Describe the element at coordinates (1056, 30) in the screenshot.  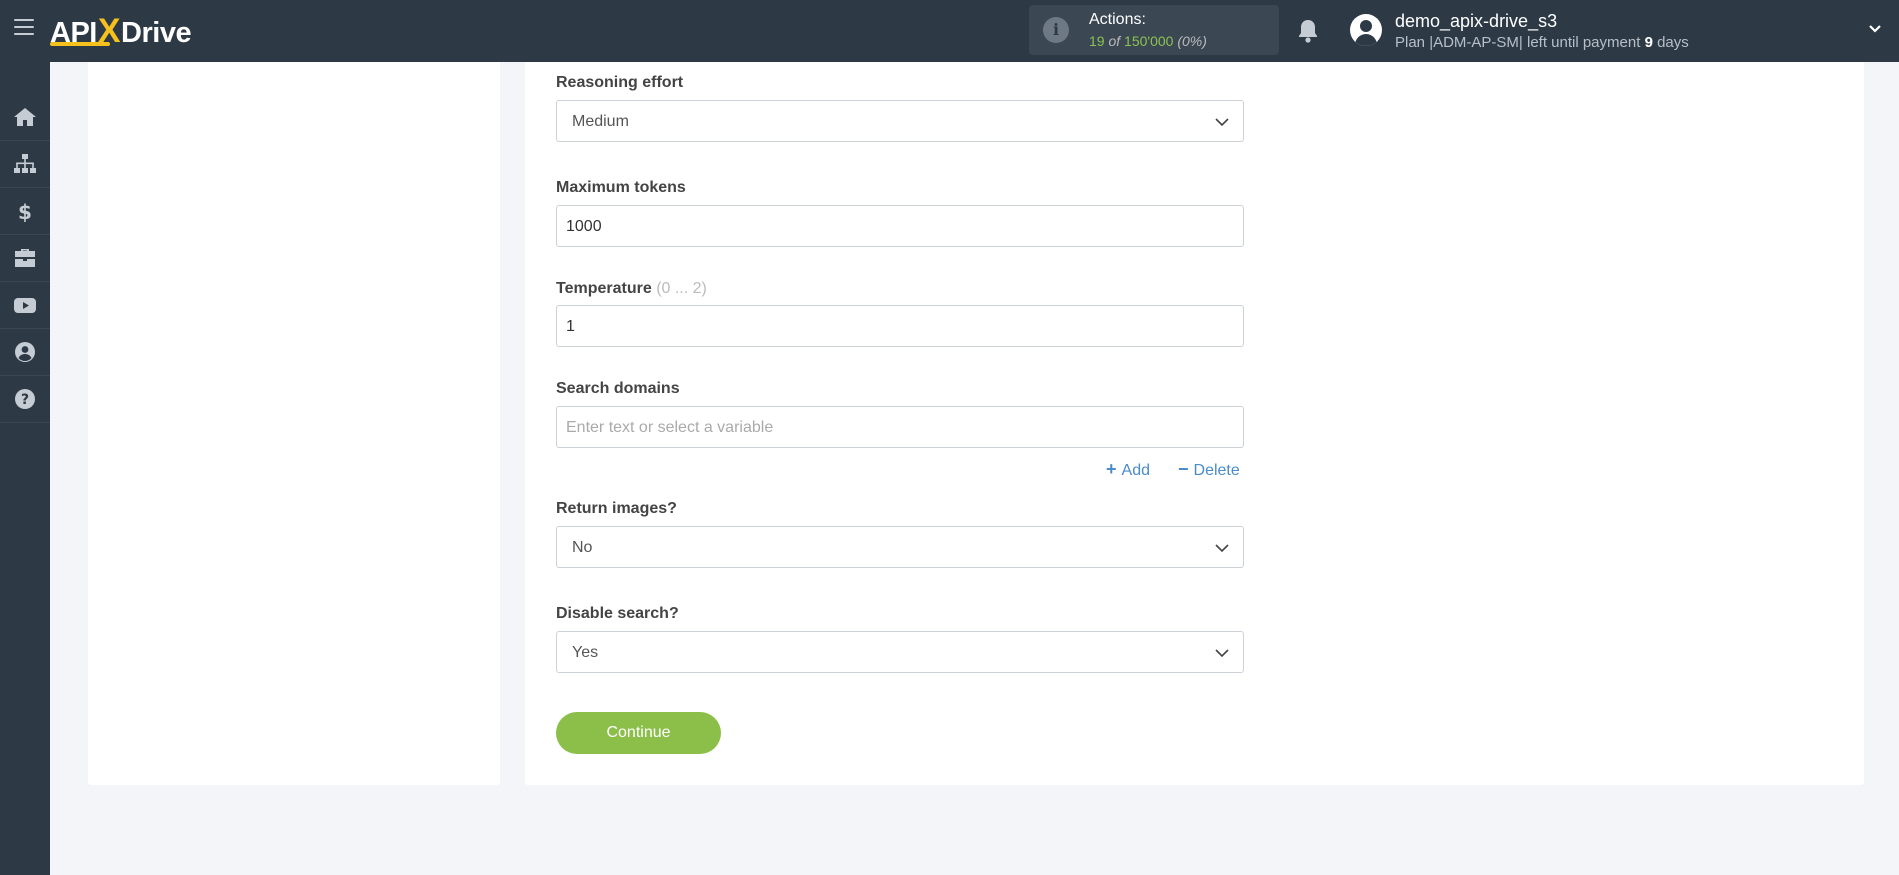
I see `info-icon: i` at that location.